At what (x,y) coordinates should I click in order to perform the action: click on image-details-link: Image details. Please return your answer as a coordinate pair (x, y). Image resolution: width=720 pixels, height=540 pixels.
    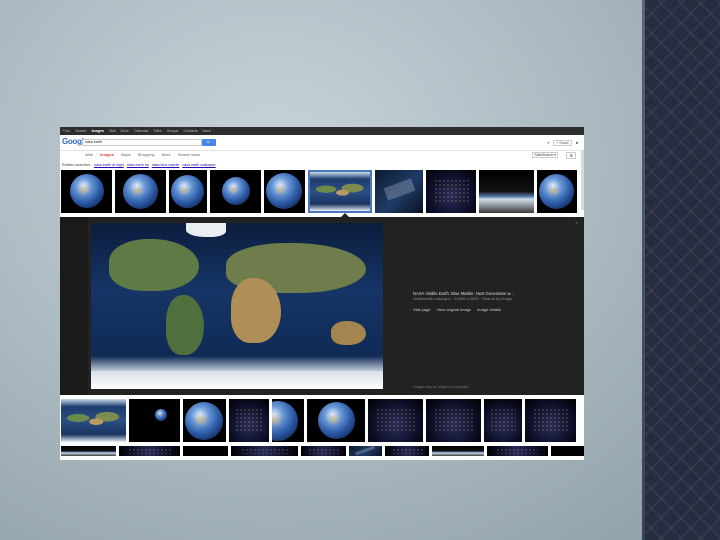
    Looking at the image, I should click on (489, 309).